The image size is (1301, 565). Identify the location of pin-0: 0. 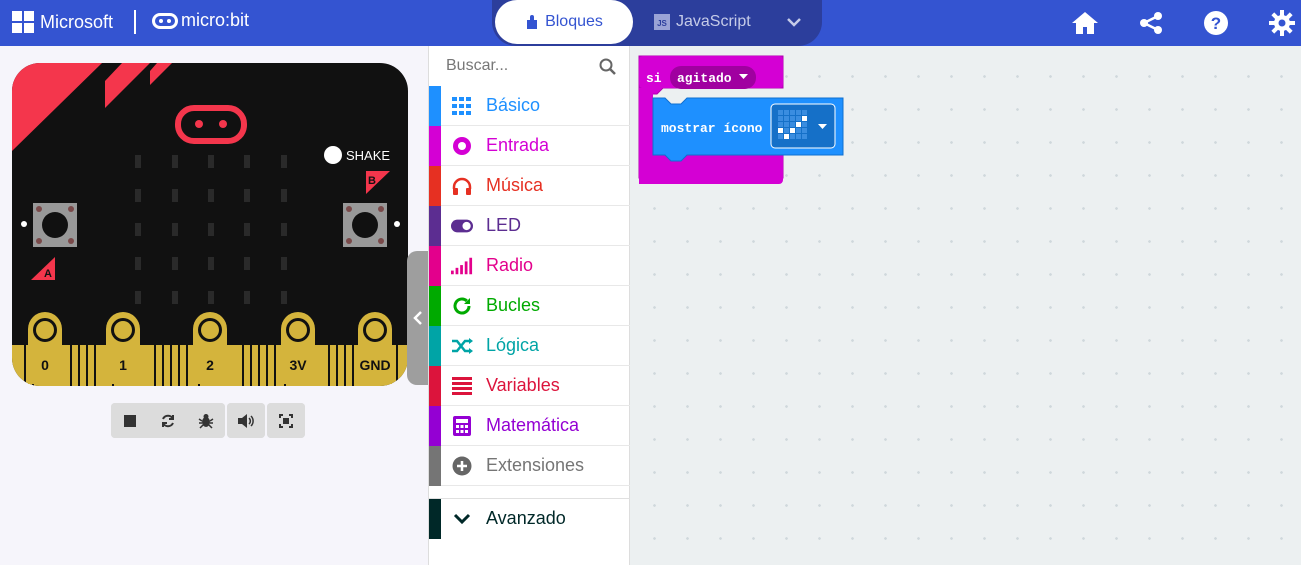
(45, 348).